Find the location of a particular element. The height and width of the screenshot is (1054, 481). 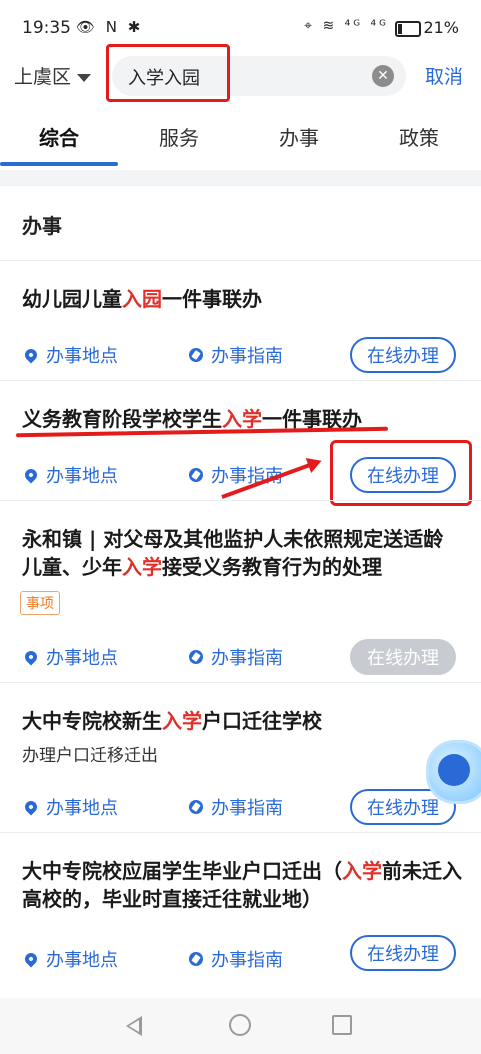

item-title-text: 接受义务教育行为的处理 is located at coordinates (272, 567).